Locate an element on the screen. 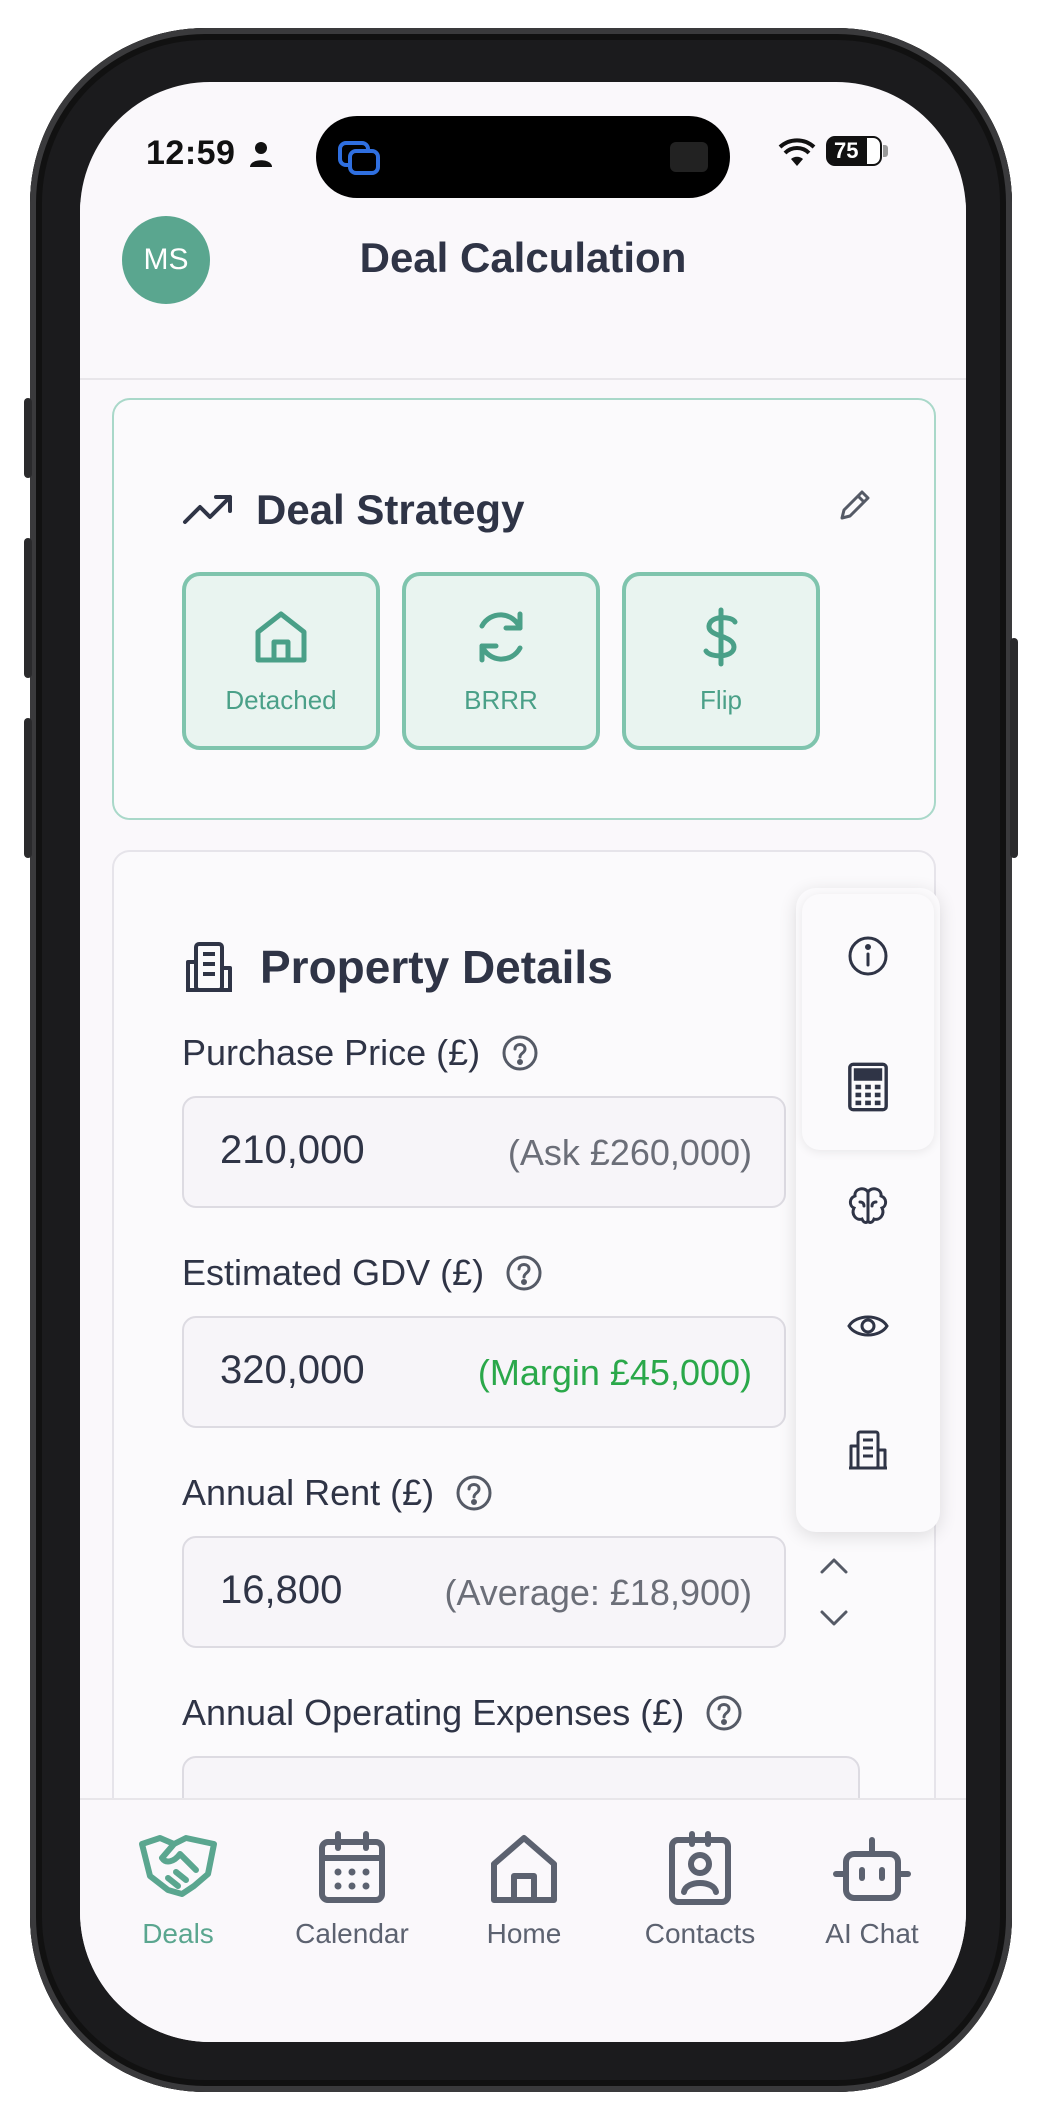 Image resolution: width=1038 pixels, height=2112 pixels. apple-tv-icon is located at coordinates (689, 157).